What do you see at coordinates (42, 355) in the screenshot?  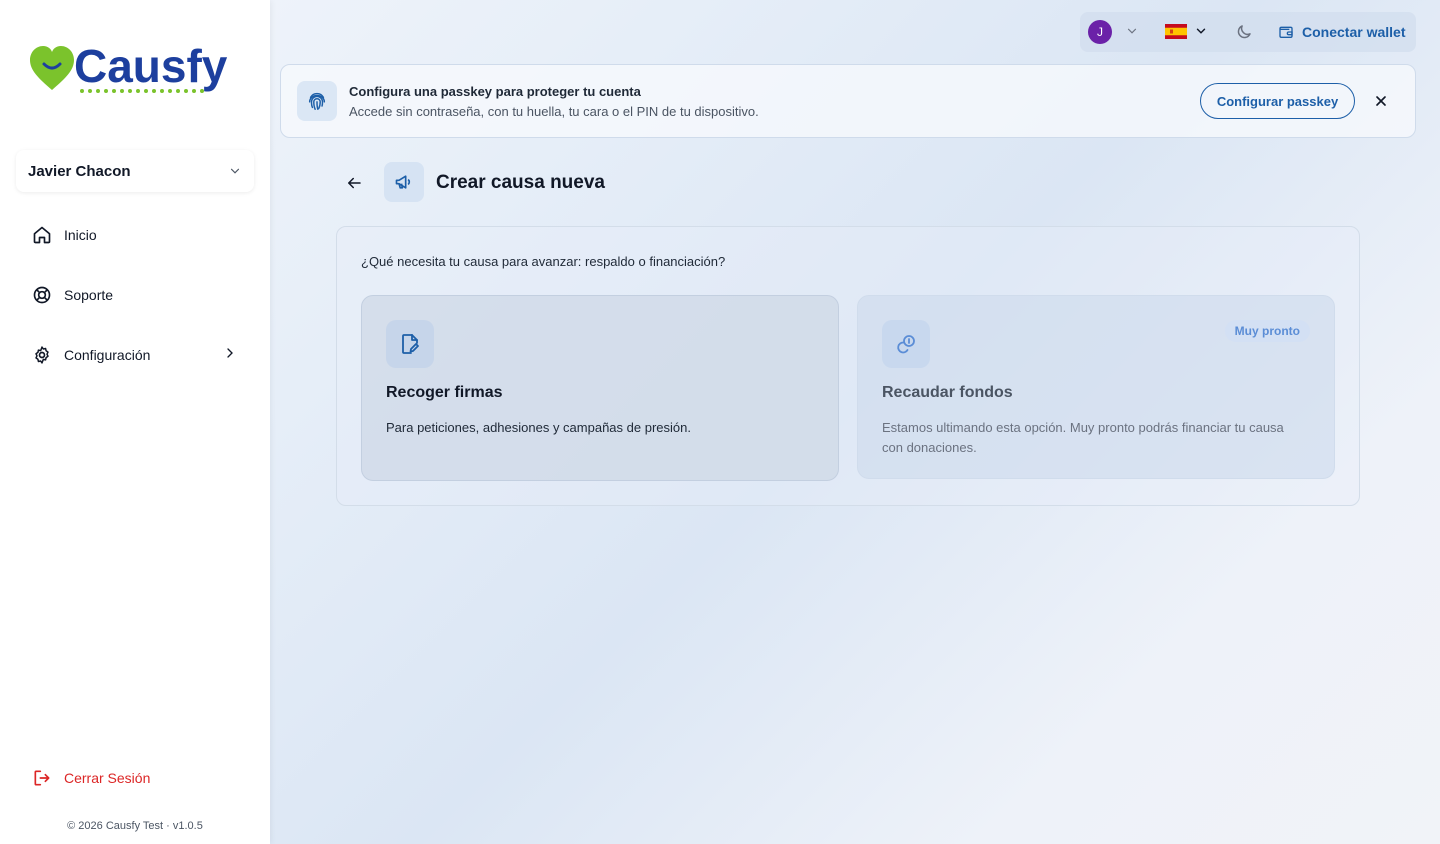 I see `gear-icon` at bounding box center [42, 355].